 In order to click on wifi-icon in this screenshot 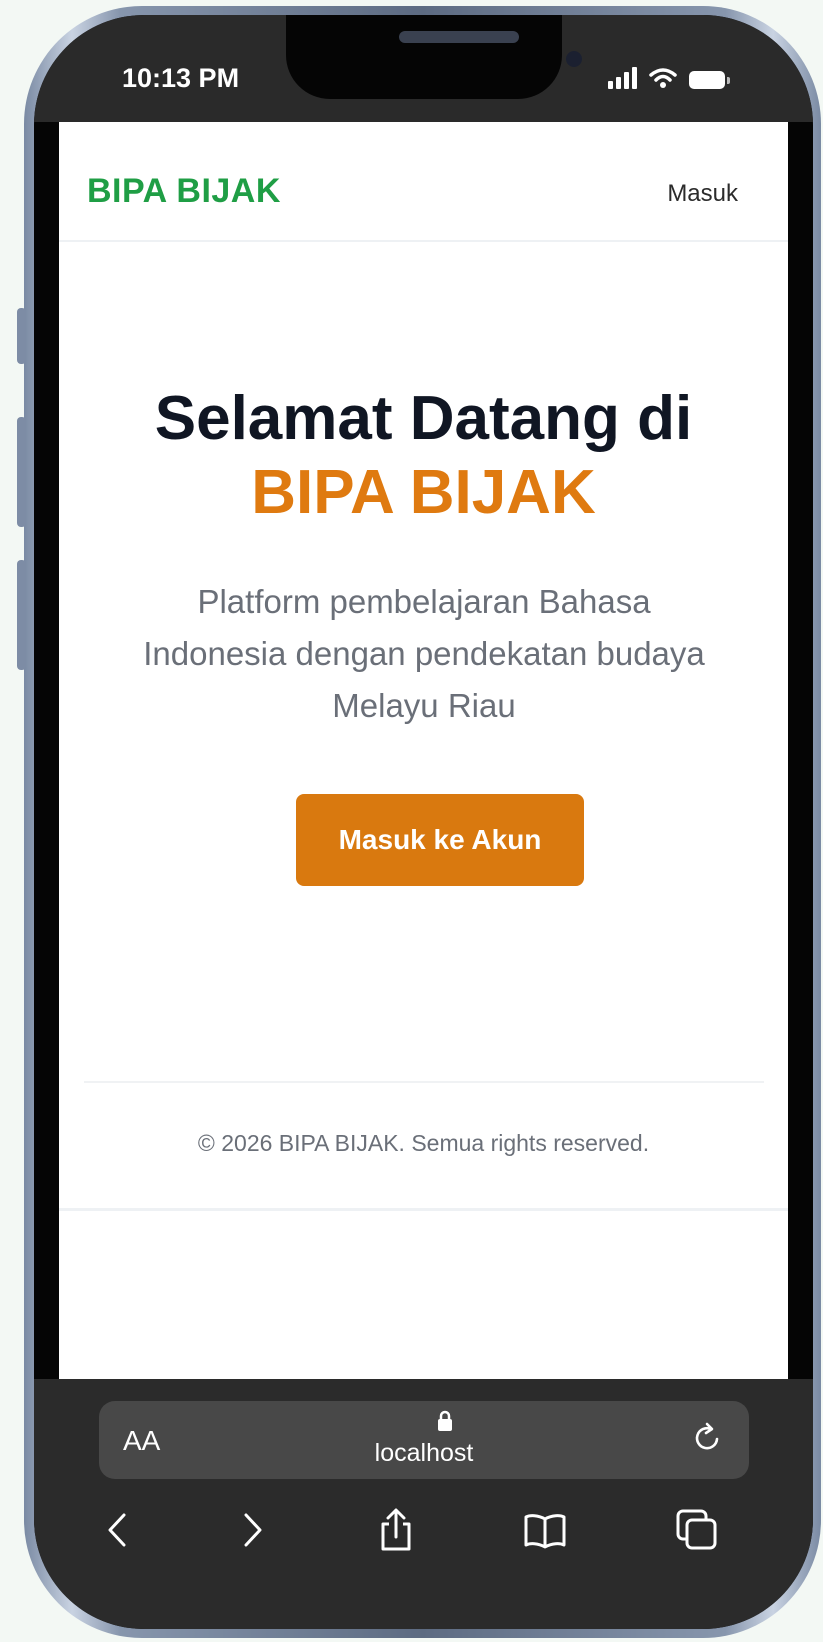, I will do `click(663, 78)`.